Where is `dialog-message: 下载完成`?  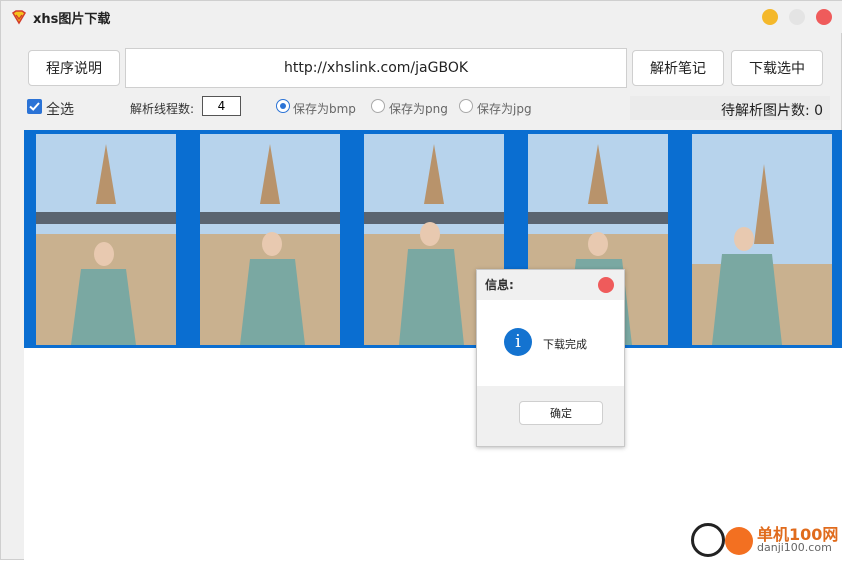 dialog-message: 下载完成 is located at coordinates (565, 344).